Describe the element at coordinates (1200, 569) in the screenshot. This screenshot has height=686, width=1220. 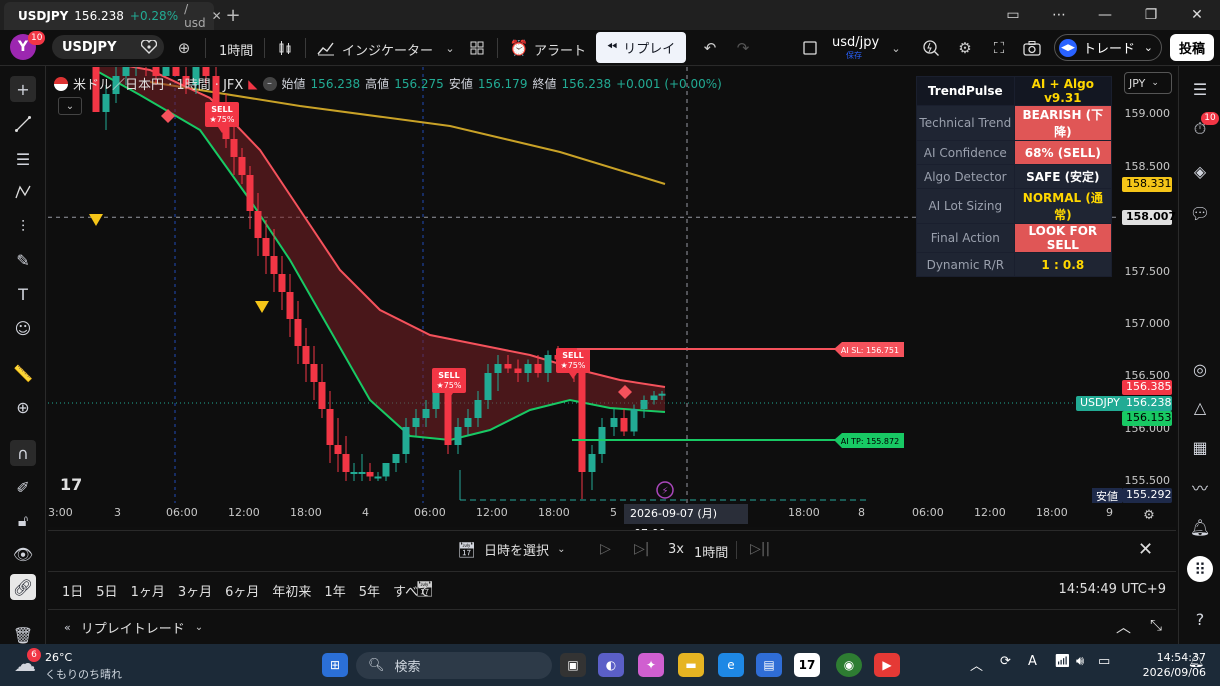
I see `apps-grid-icon: ⠿` at that location.